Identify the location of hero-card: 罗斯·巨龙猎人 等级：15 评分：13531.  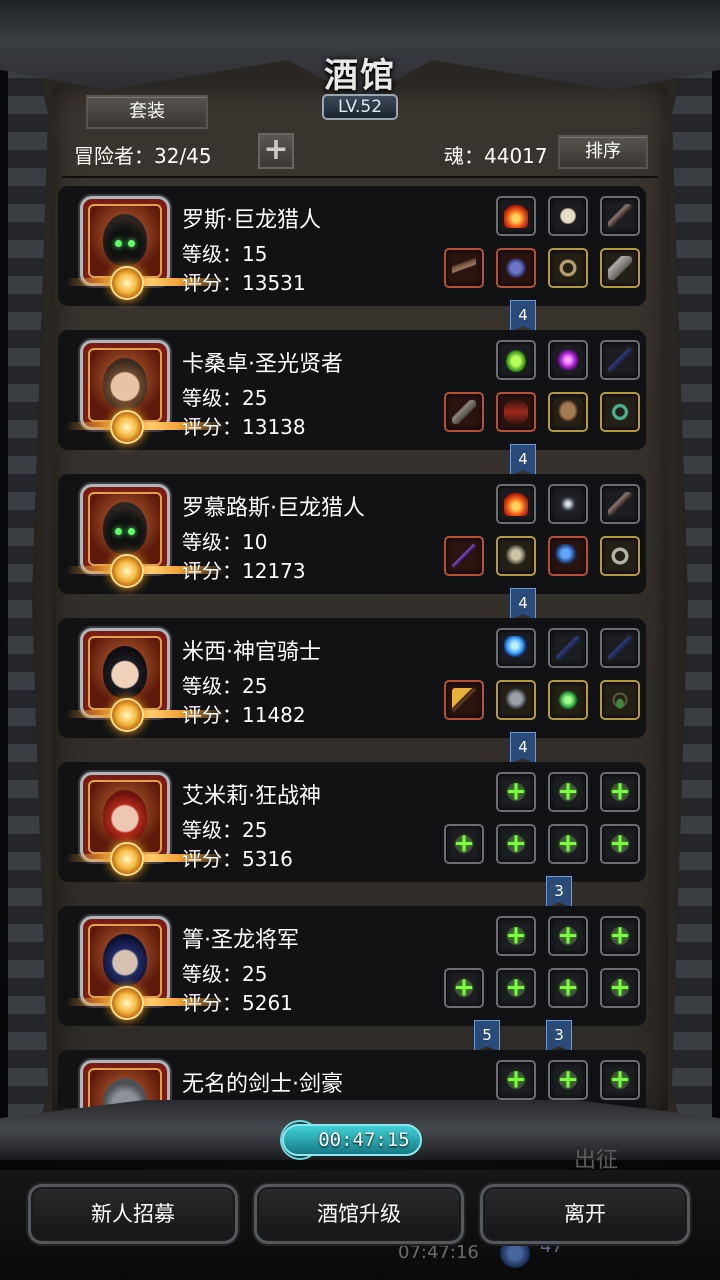
(352, 246).